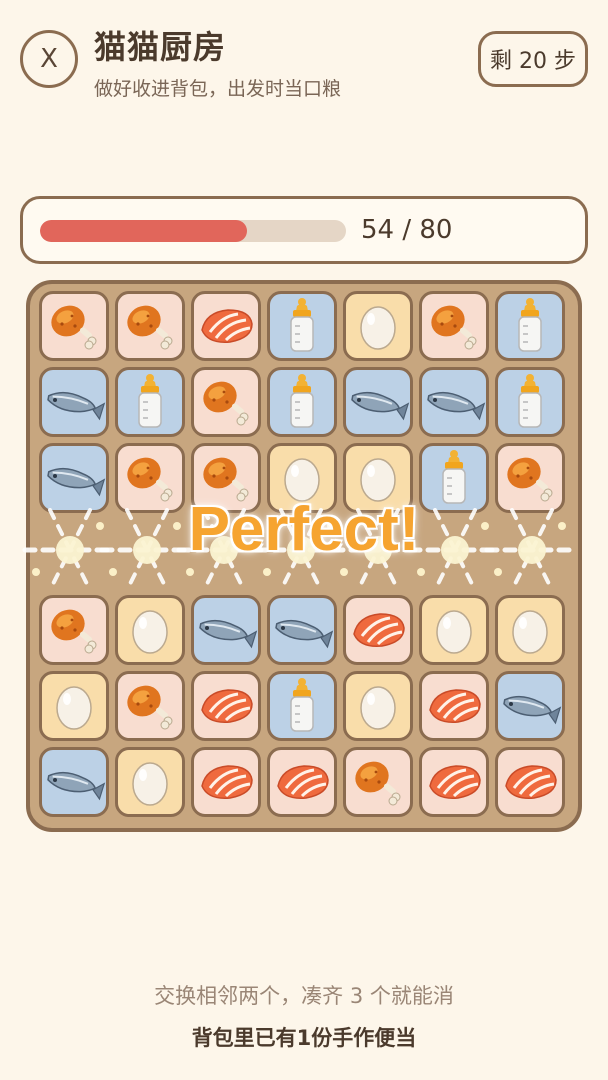 This screenshot has width=608, height=1080. Describe the element at coordinates (304, 1038) in the screenshot. I see `inventory-status: 背包里已有1份手作便当` at that location.